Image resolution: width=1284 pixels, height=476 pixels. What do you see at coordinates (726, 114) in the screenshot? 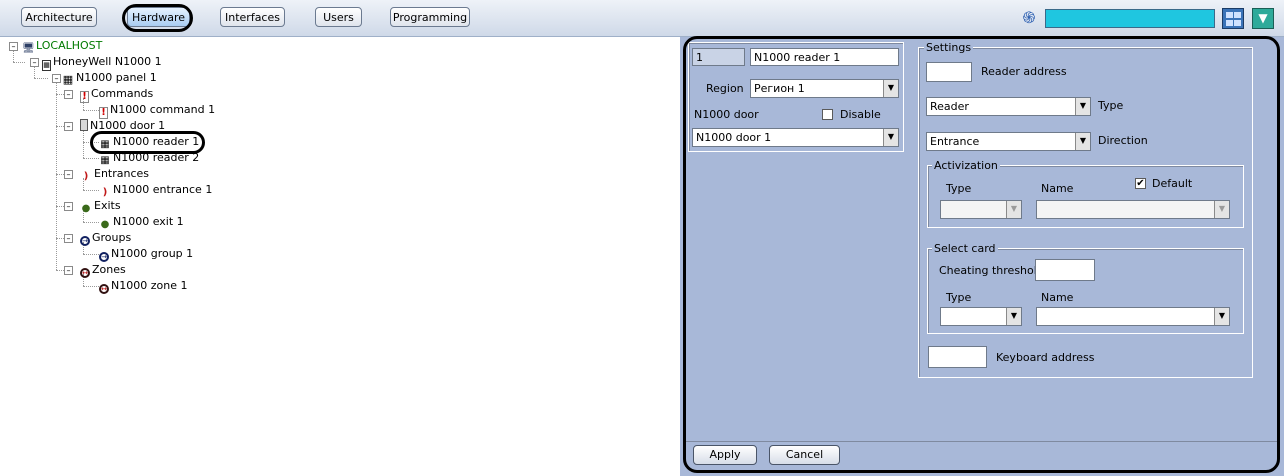
I see `door-label: N1000 door` at bounding box center [726, 114].